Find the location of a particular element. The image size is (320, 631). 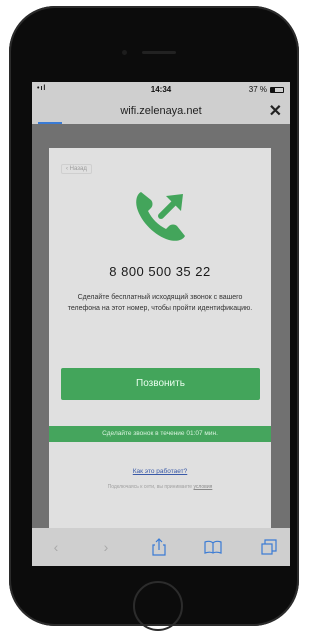

share-icon is located at coordinates (159, 547).